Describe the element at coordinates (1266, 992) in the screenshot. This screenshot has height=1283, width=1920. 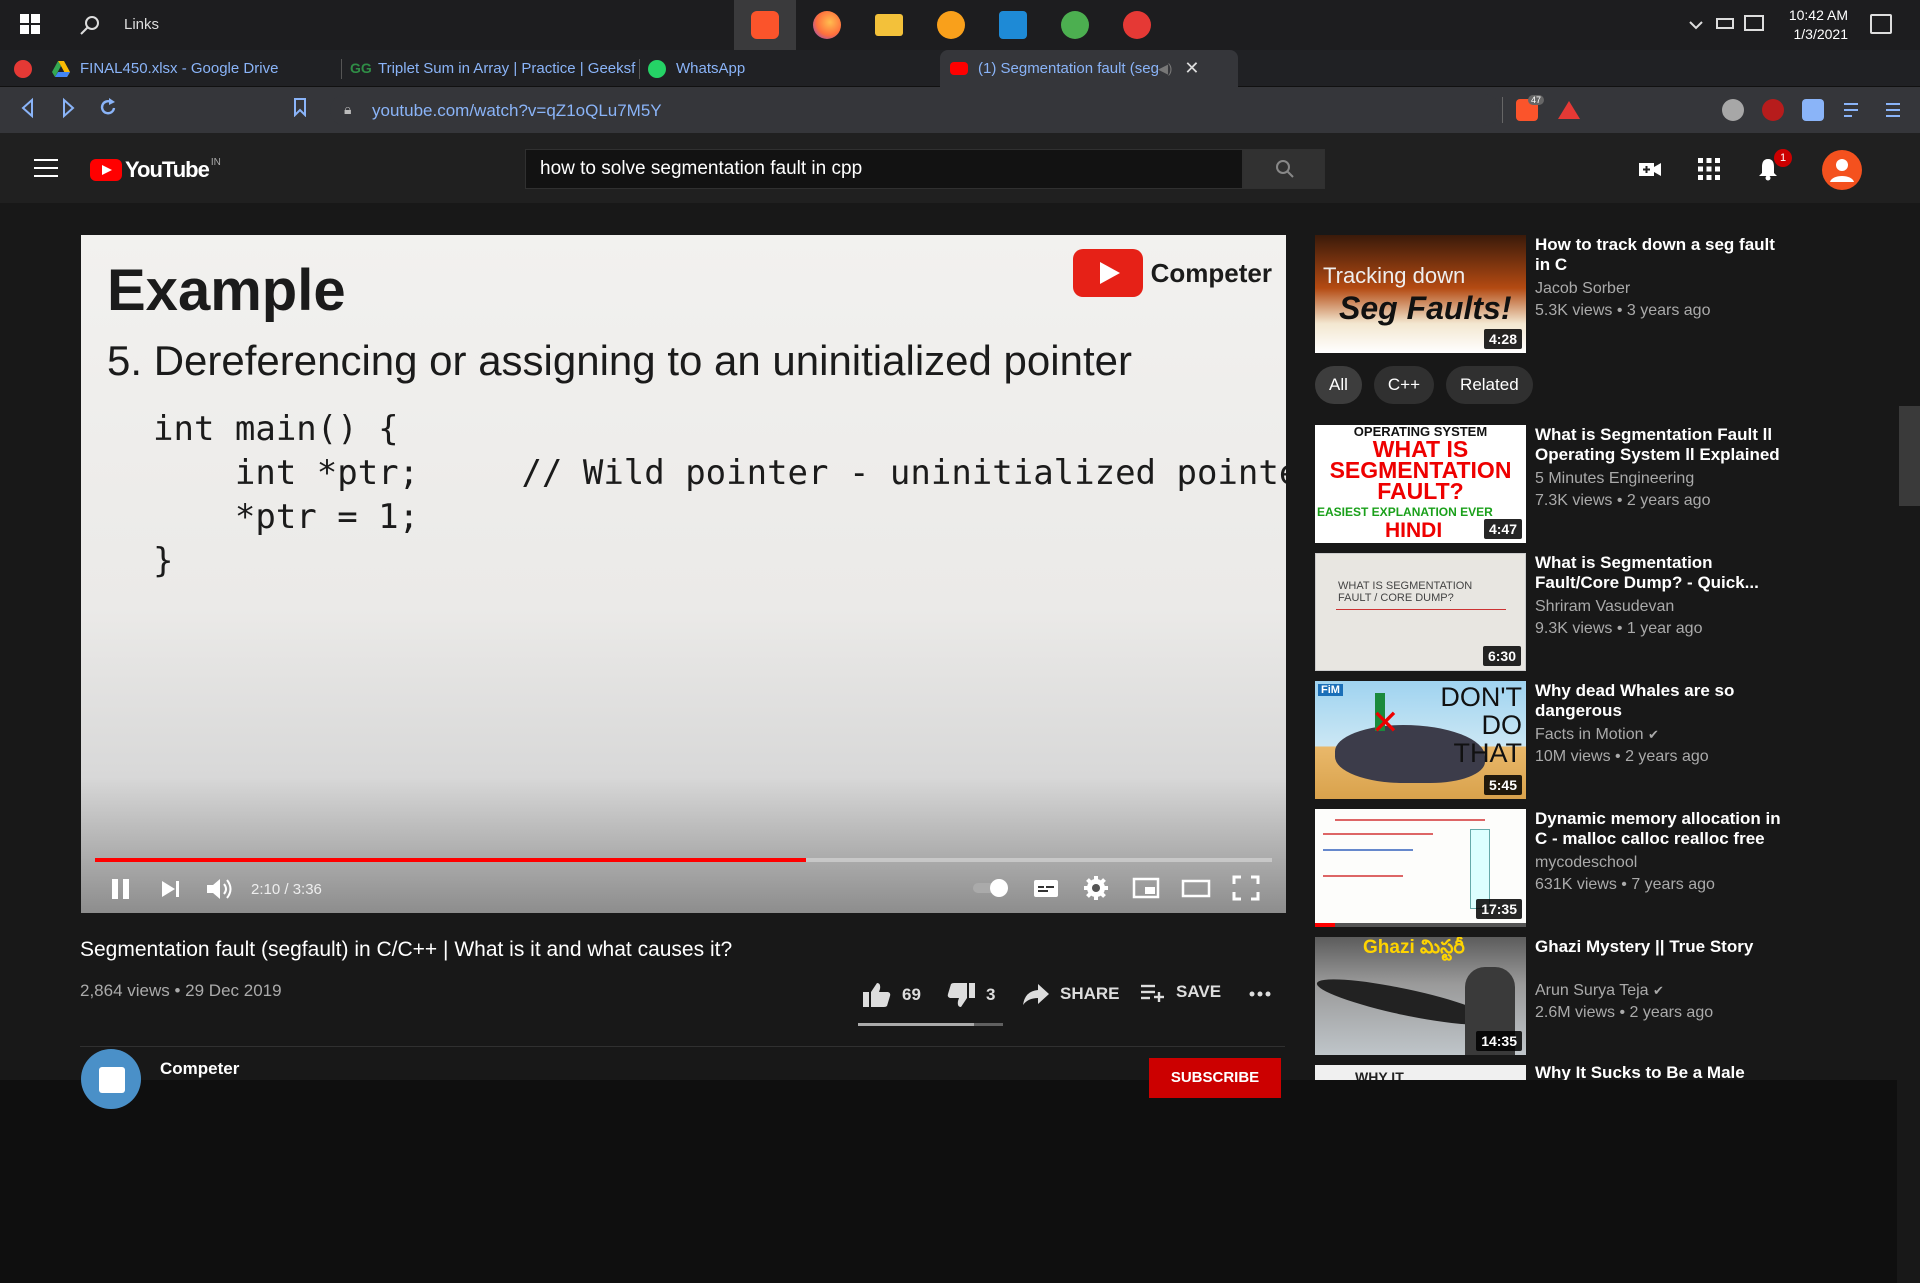
I see `more-actions-button` at that location.